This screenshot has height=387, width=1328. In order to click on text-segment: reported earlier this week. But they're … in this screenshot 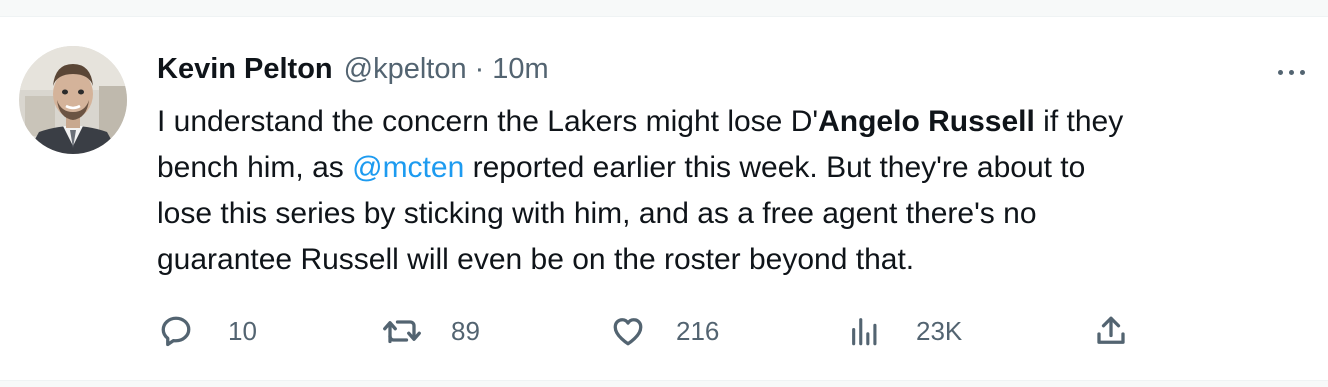, I will do `click(775, 167)`.